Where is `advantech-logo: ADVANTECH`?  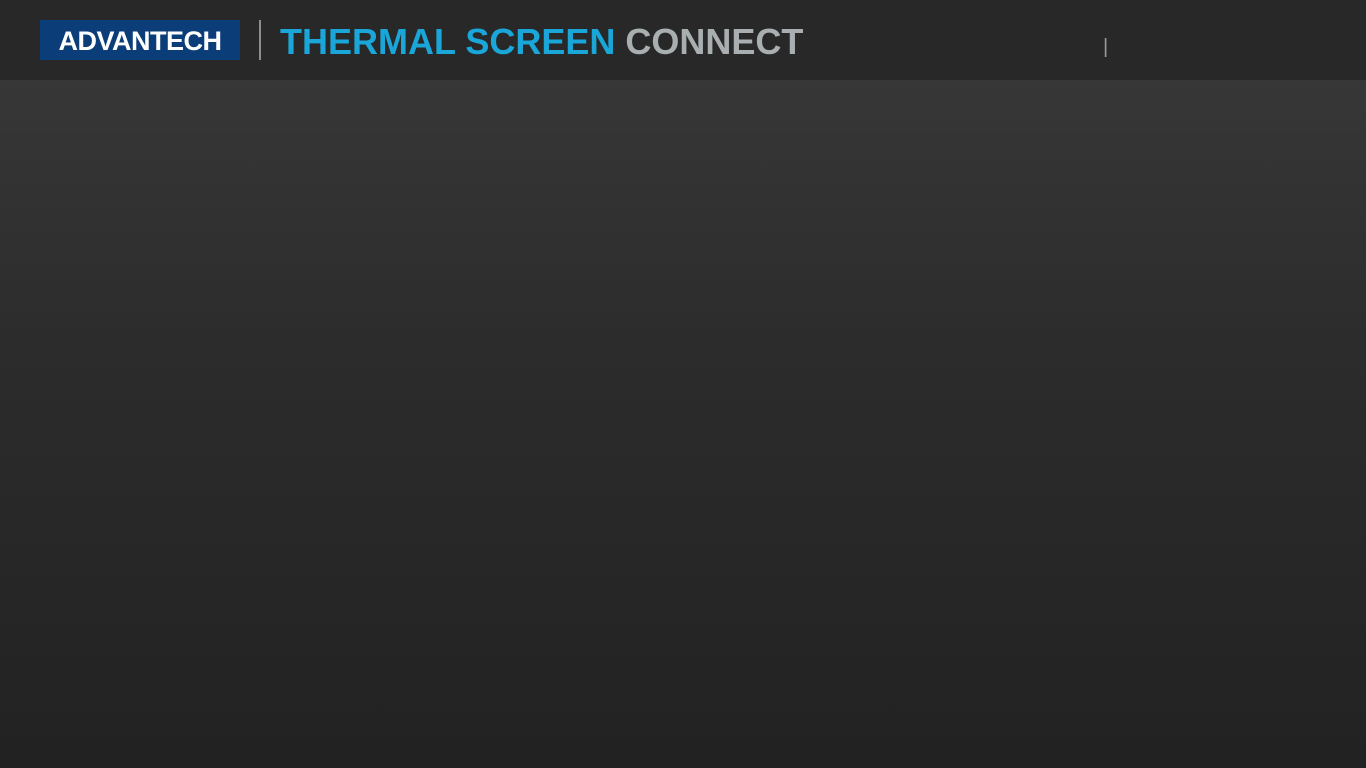 advantech-logo: ADVANTECH is located at coordinates (140, 40).